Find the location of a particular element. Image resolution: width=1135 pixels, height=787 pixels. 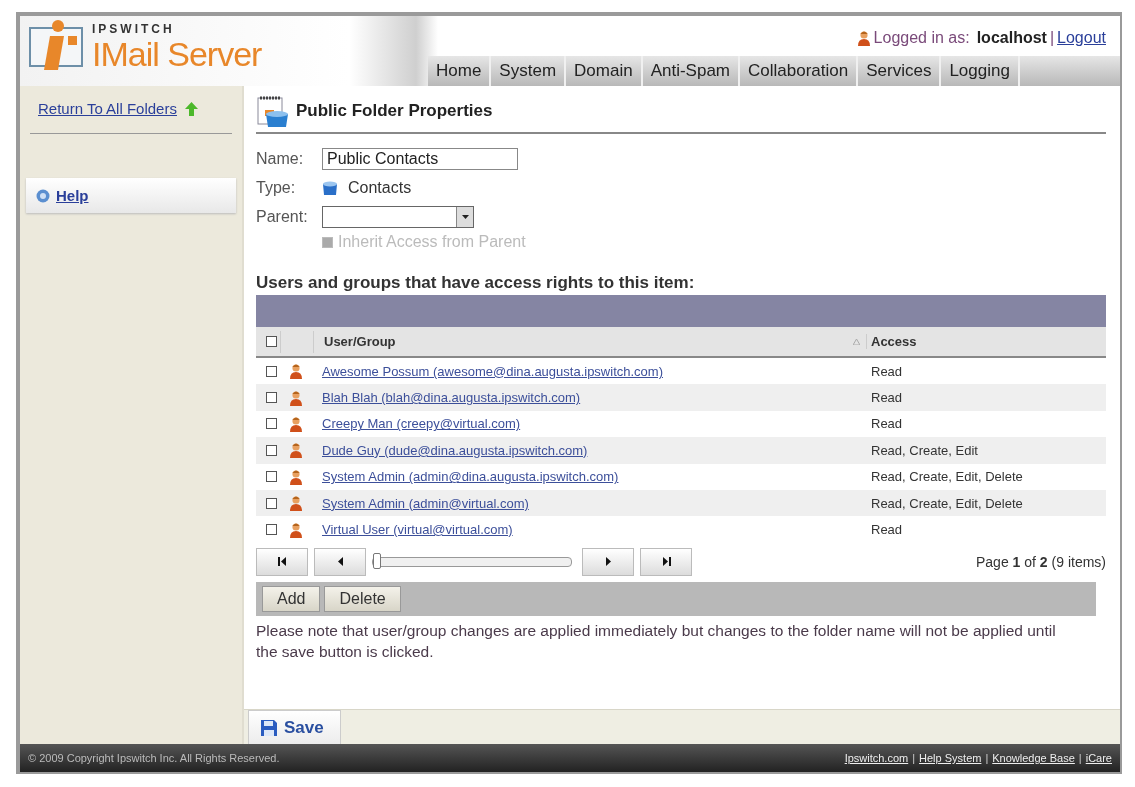

page-info: Page 1 of 2 (9 items) is located at coordinates (1041, 561).